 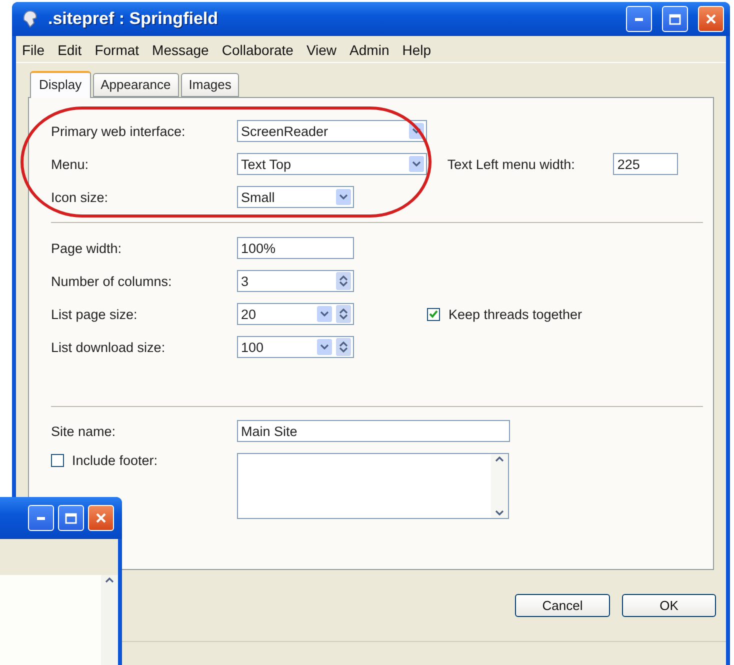 What do you see at coordinates (266, 164) in the screenshot?
I see `field-value: Text Top` at bounding box center [266, 164].